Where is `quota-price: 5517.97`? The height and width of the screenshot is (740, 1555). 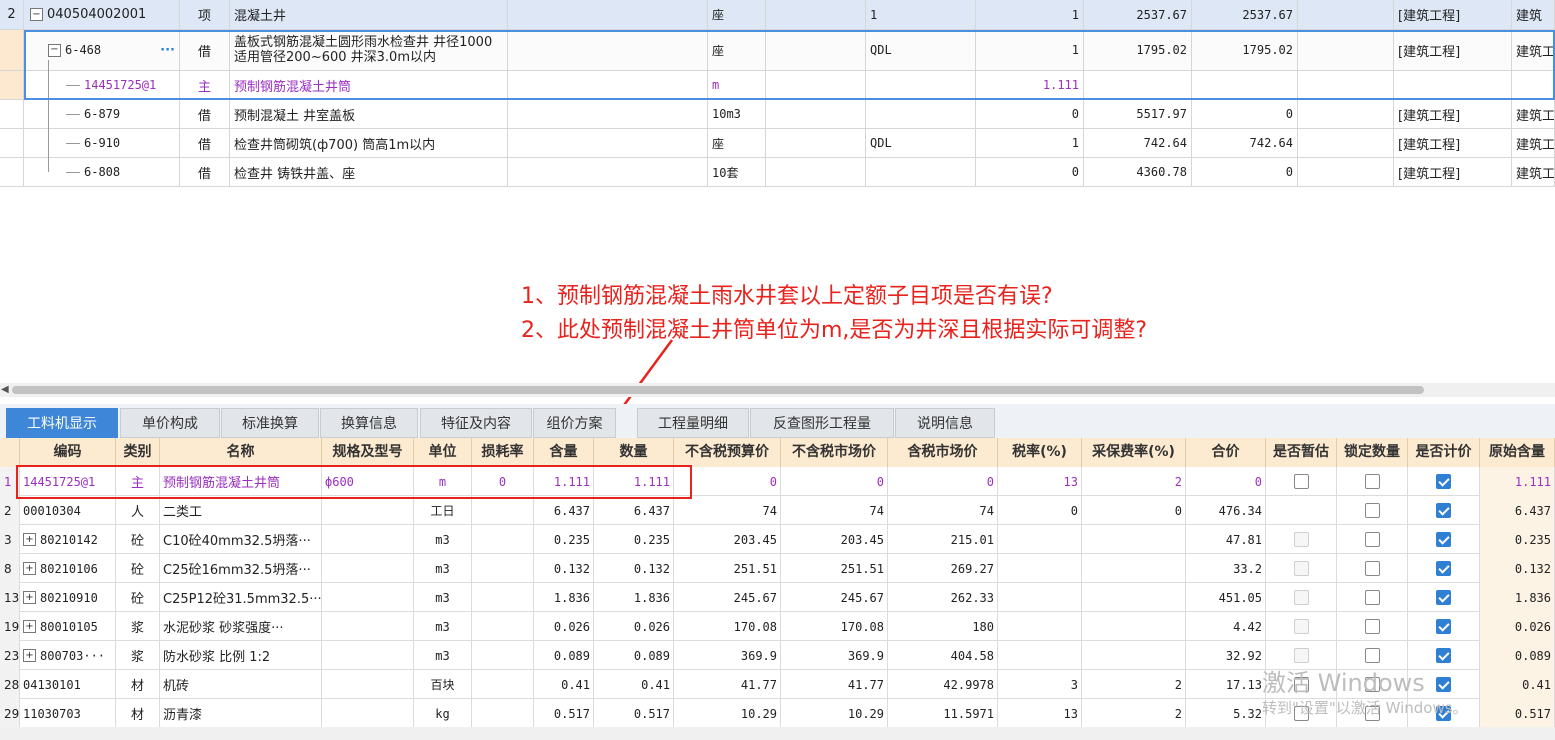
quota-price: 5517.97 is located at coordinates (1161, 114).